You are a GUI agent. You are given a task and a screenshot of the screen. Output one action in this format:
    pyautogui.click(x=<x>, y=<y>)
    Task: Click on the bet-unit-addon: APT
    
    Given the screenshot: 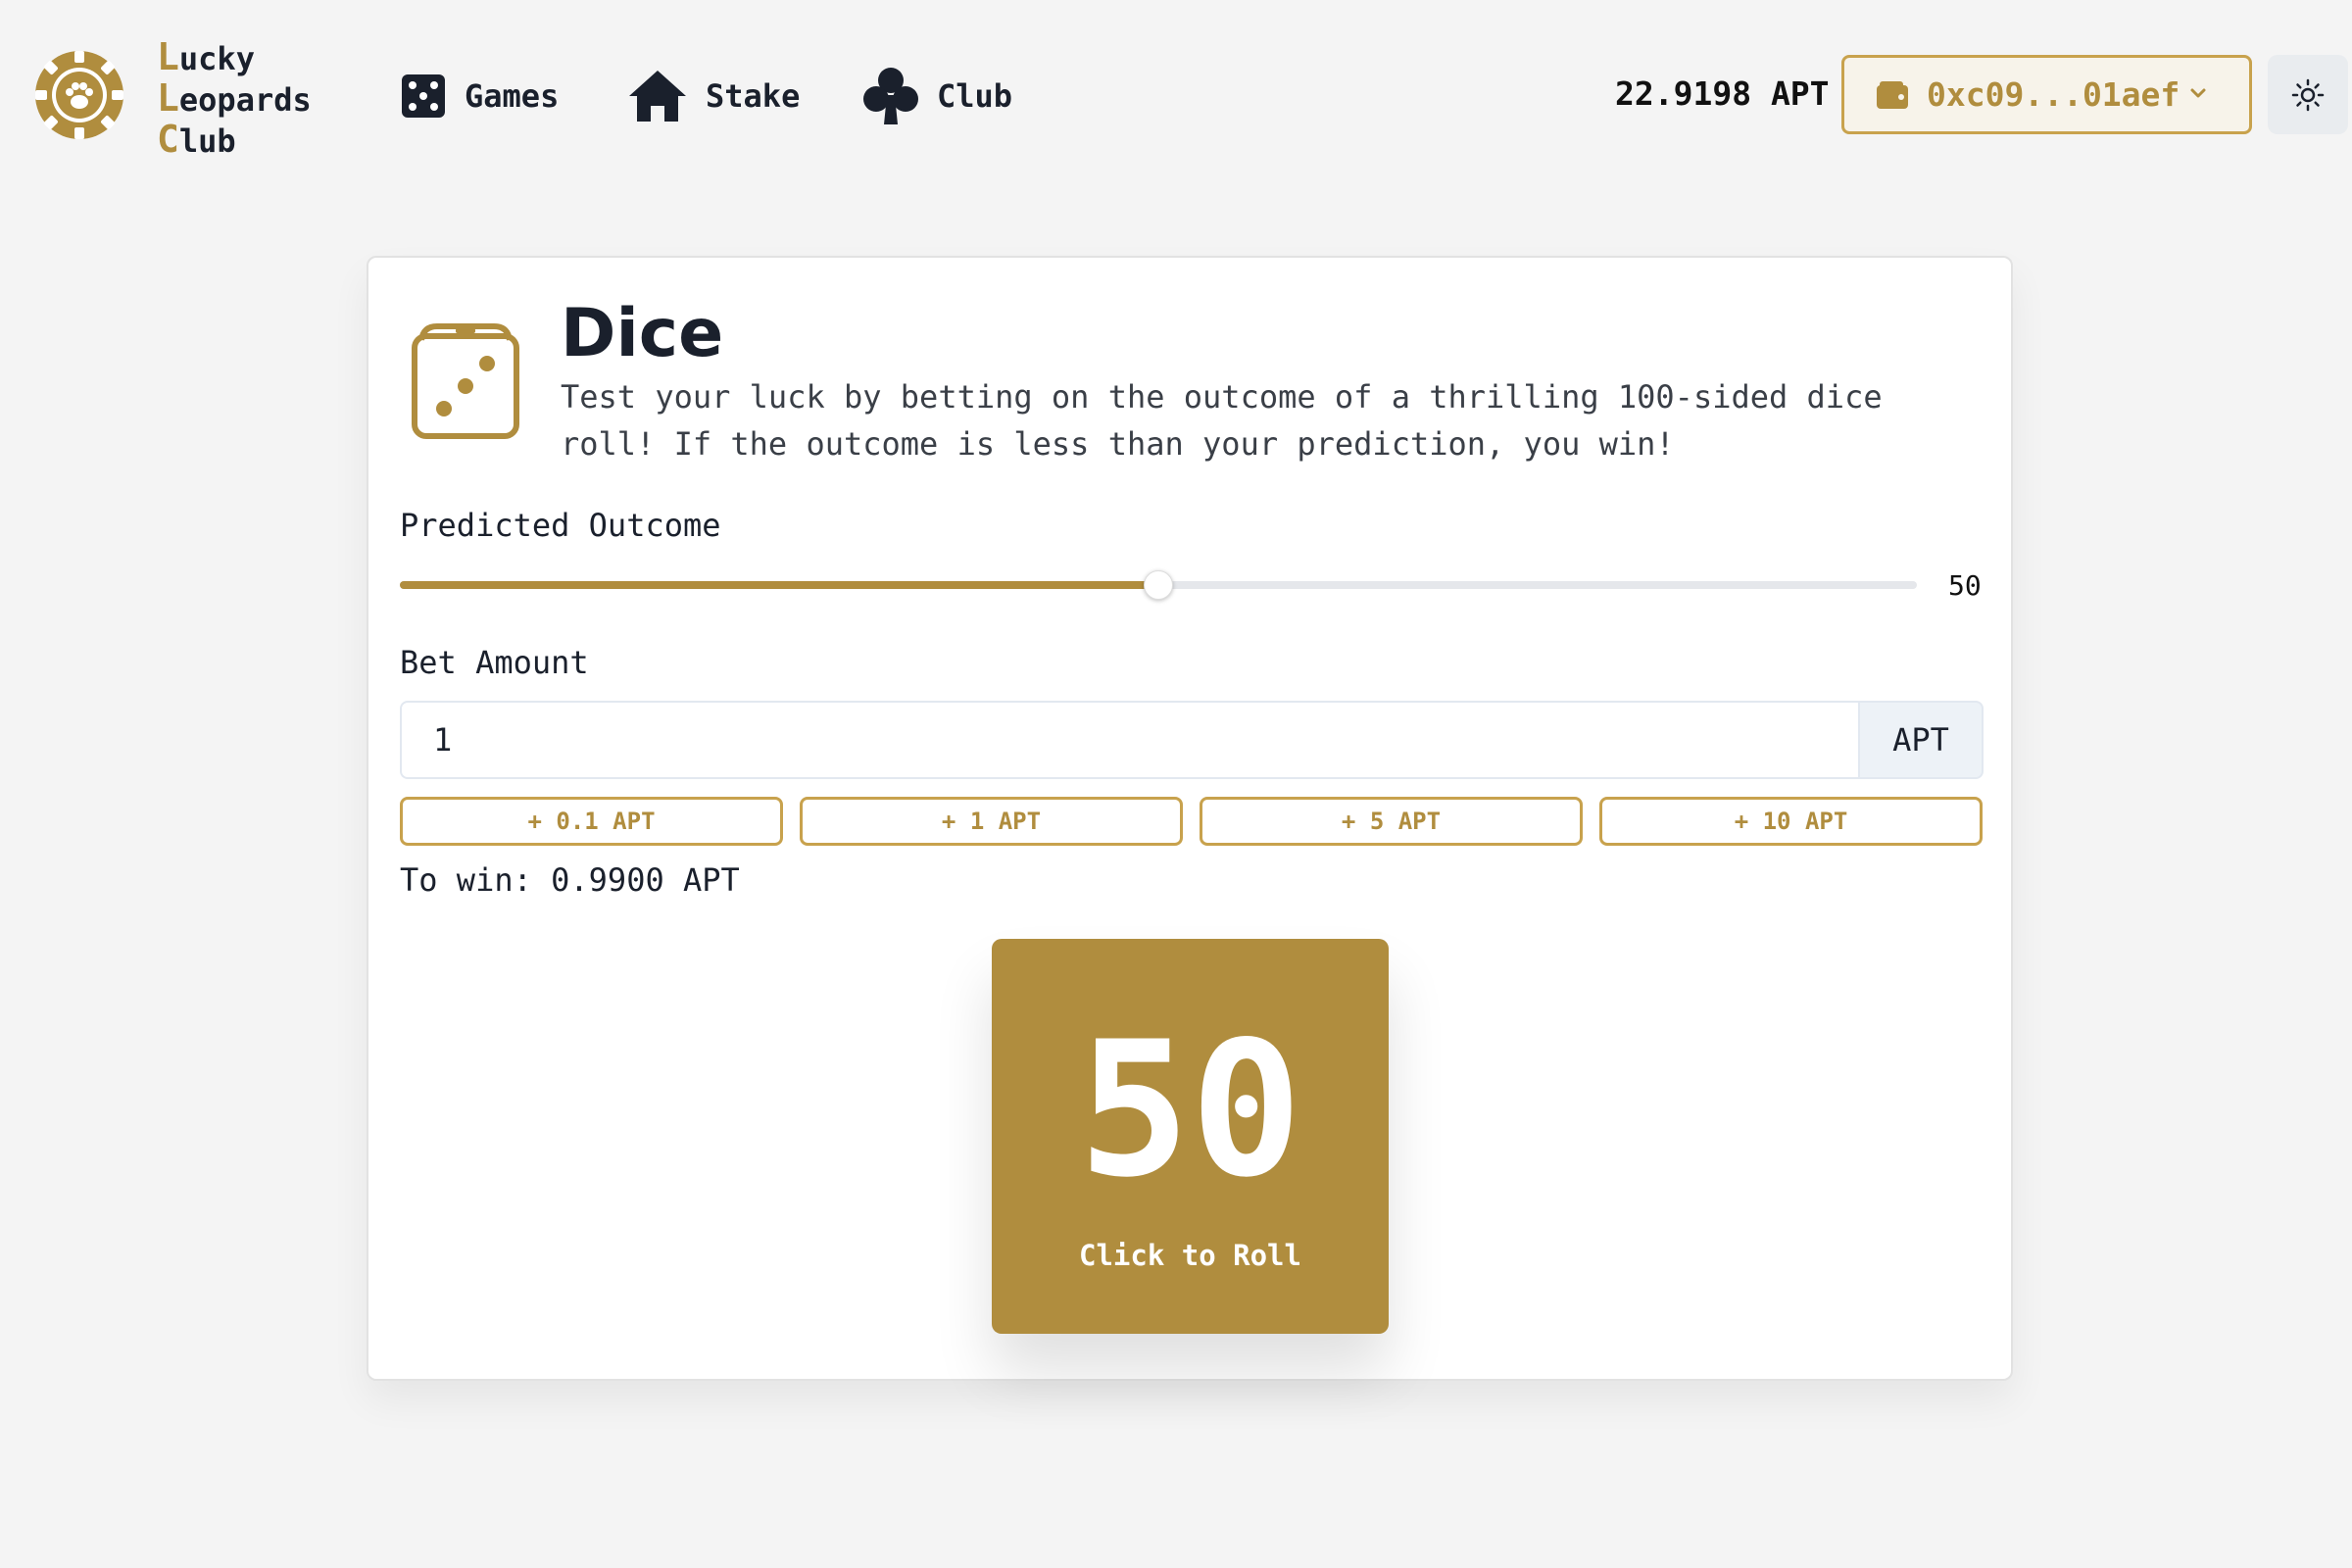 What is the action you would take?
    pyautogui.click(x=1921, y=740)
    